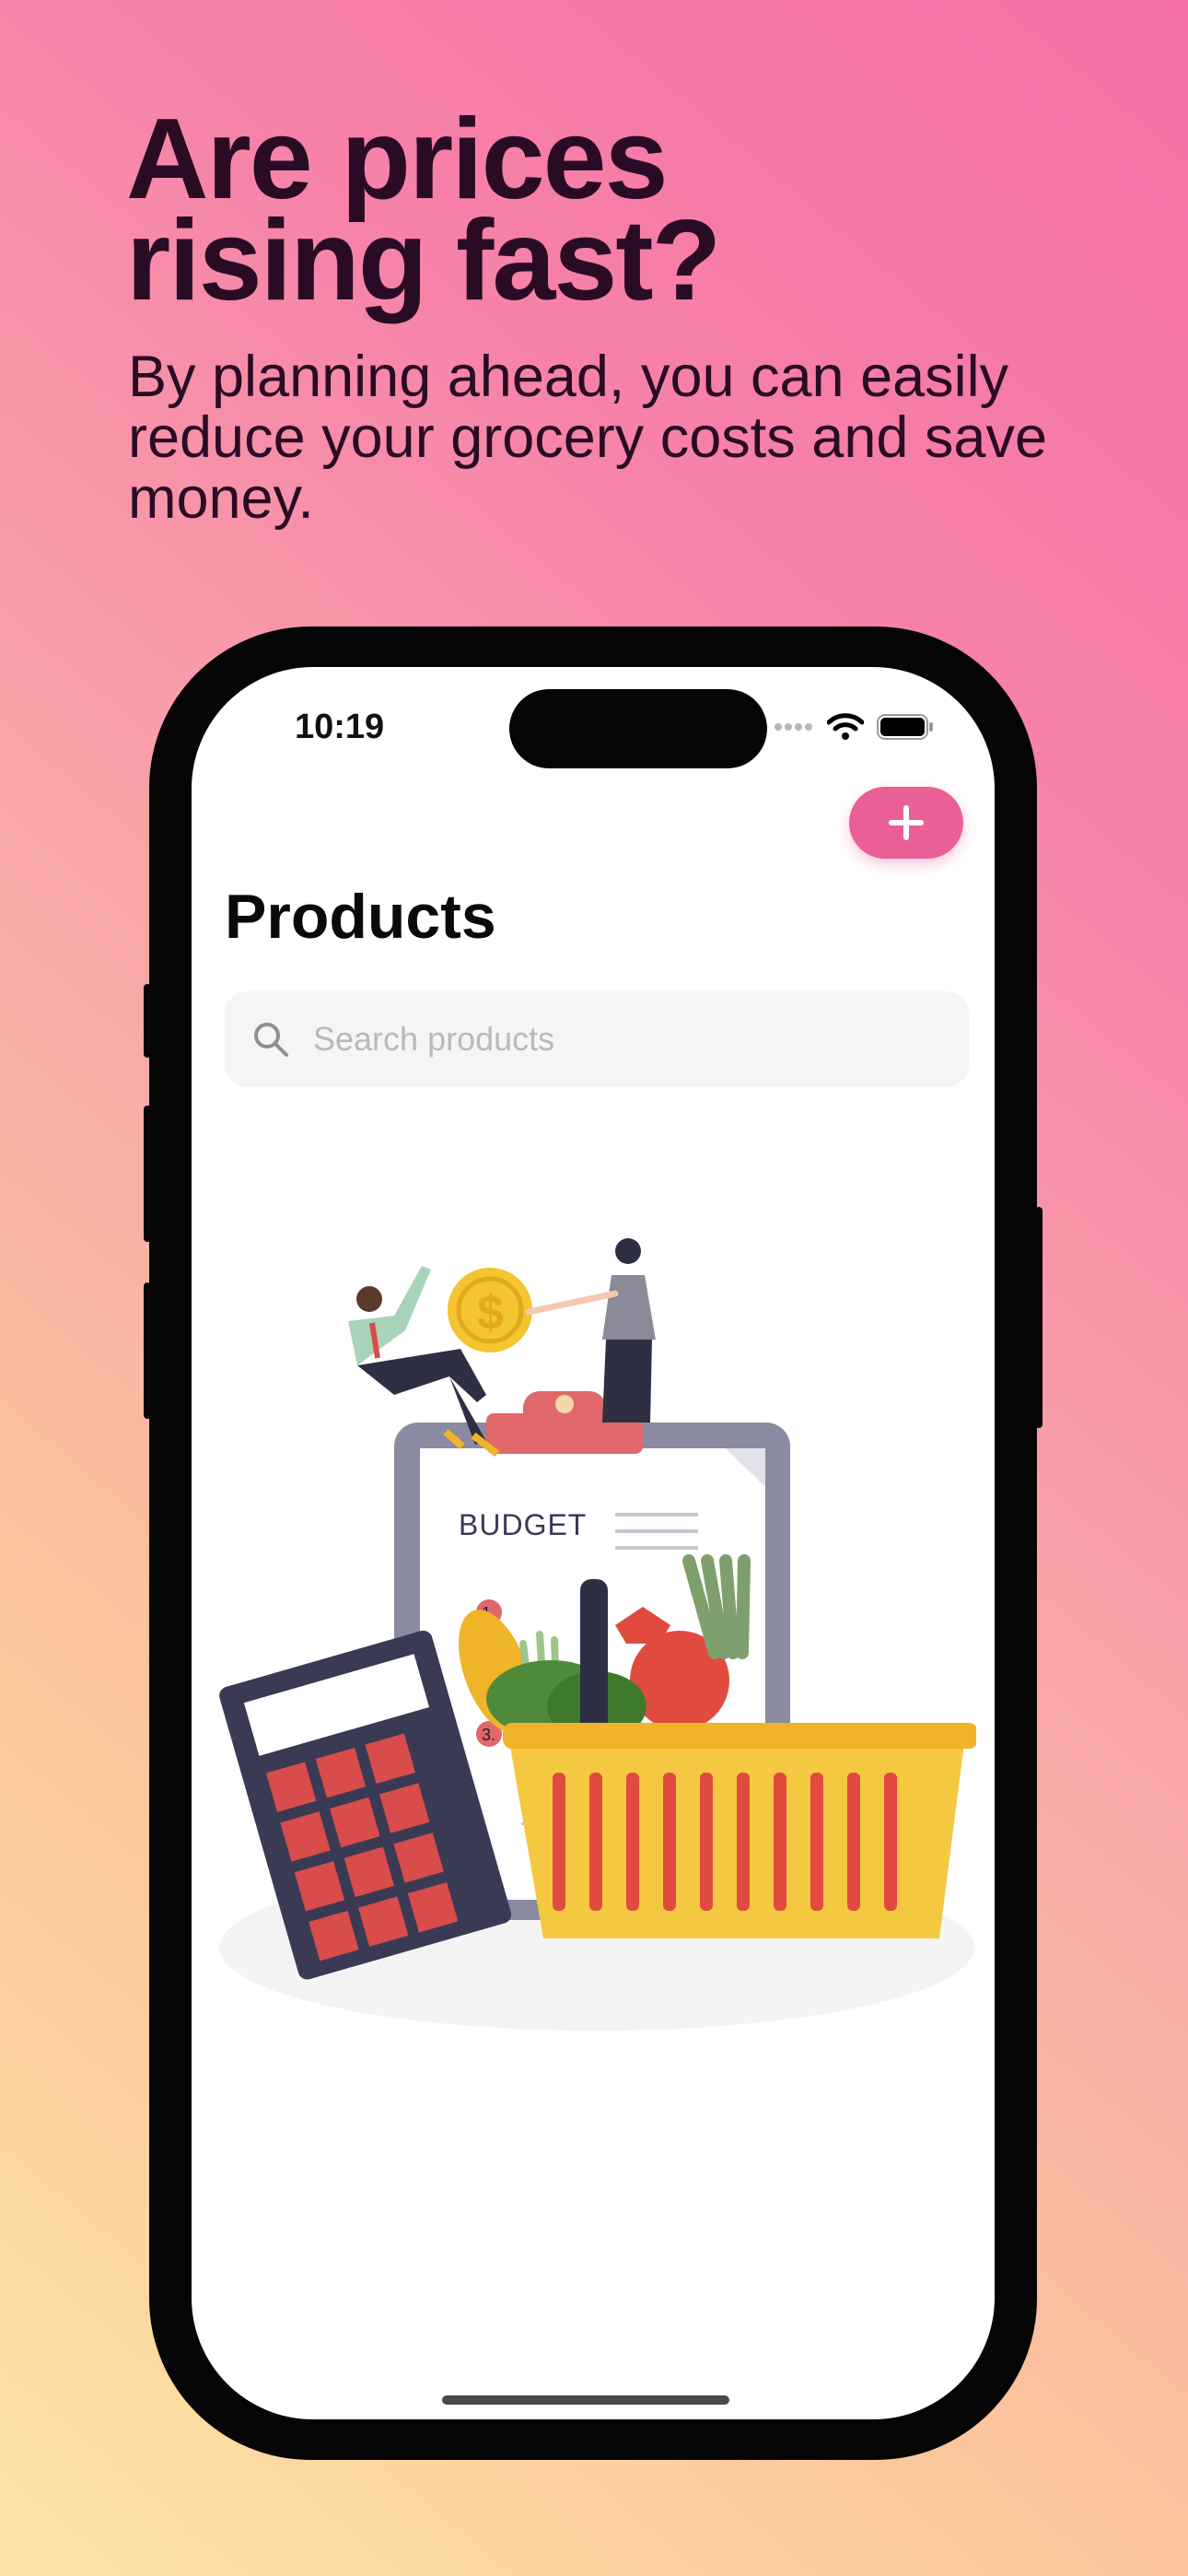 This screenshot has width=1188, height=2576. I want to click on status-icons, so click(854, 727).